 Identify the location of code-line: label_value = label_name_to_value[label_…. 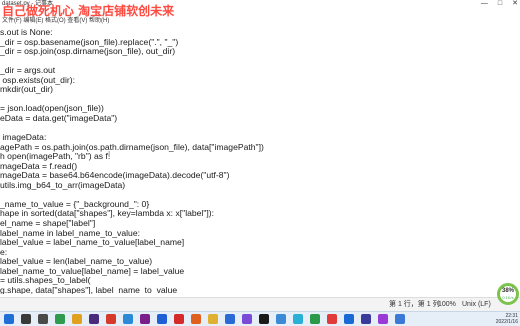
(92, 242).